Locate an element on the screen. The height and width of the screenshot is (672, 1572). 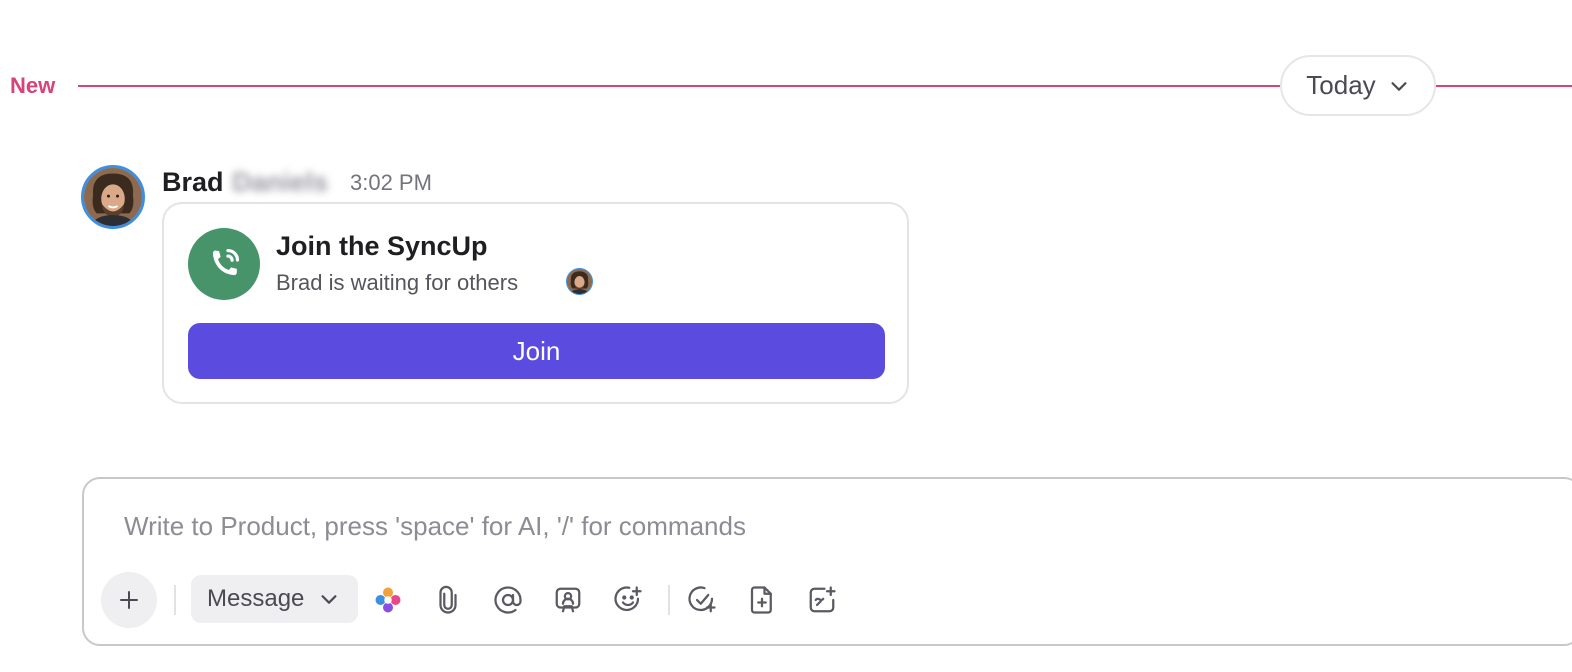
ai-button is located at coordinates (388, 600).